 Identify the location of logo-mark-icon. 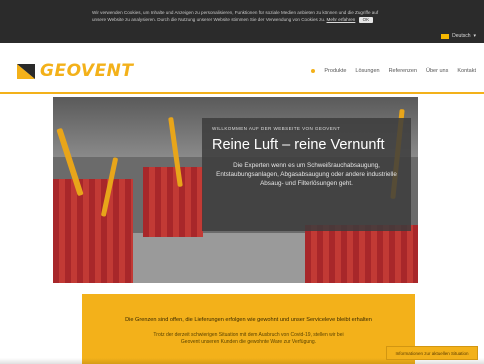
(26, 71).